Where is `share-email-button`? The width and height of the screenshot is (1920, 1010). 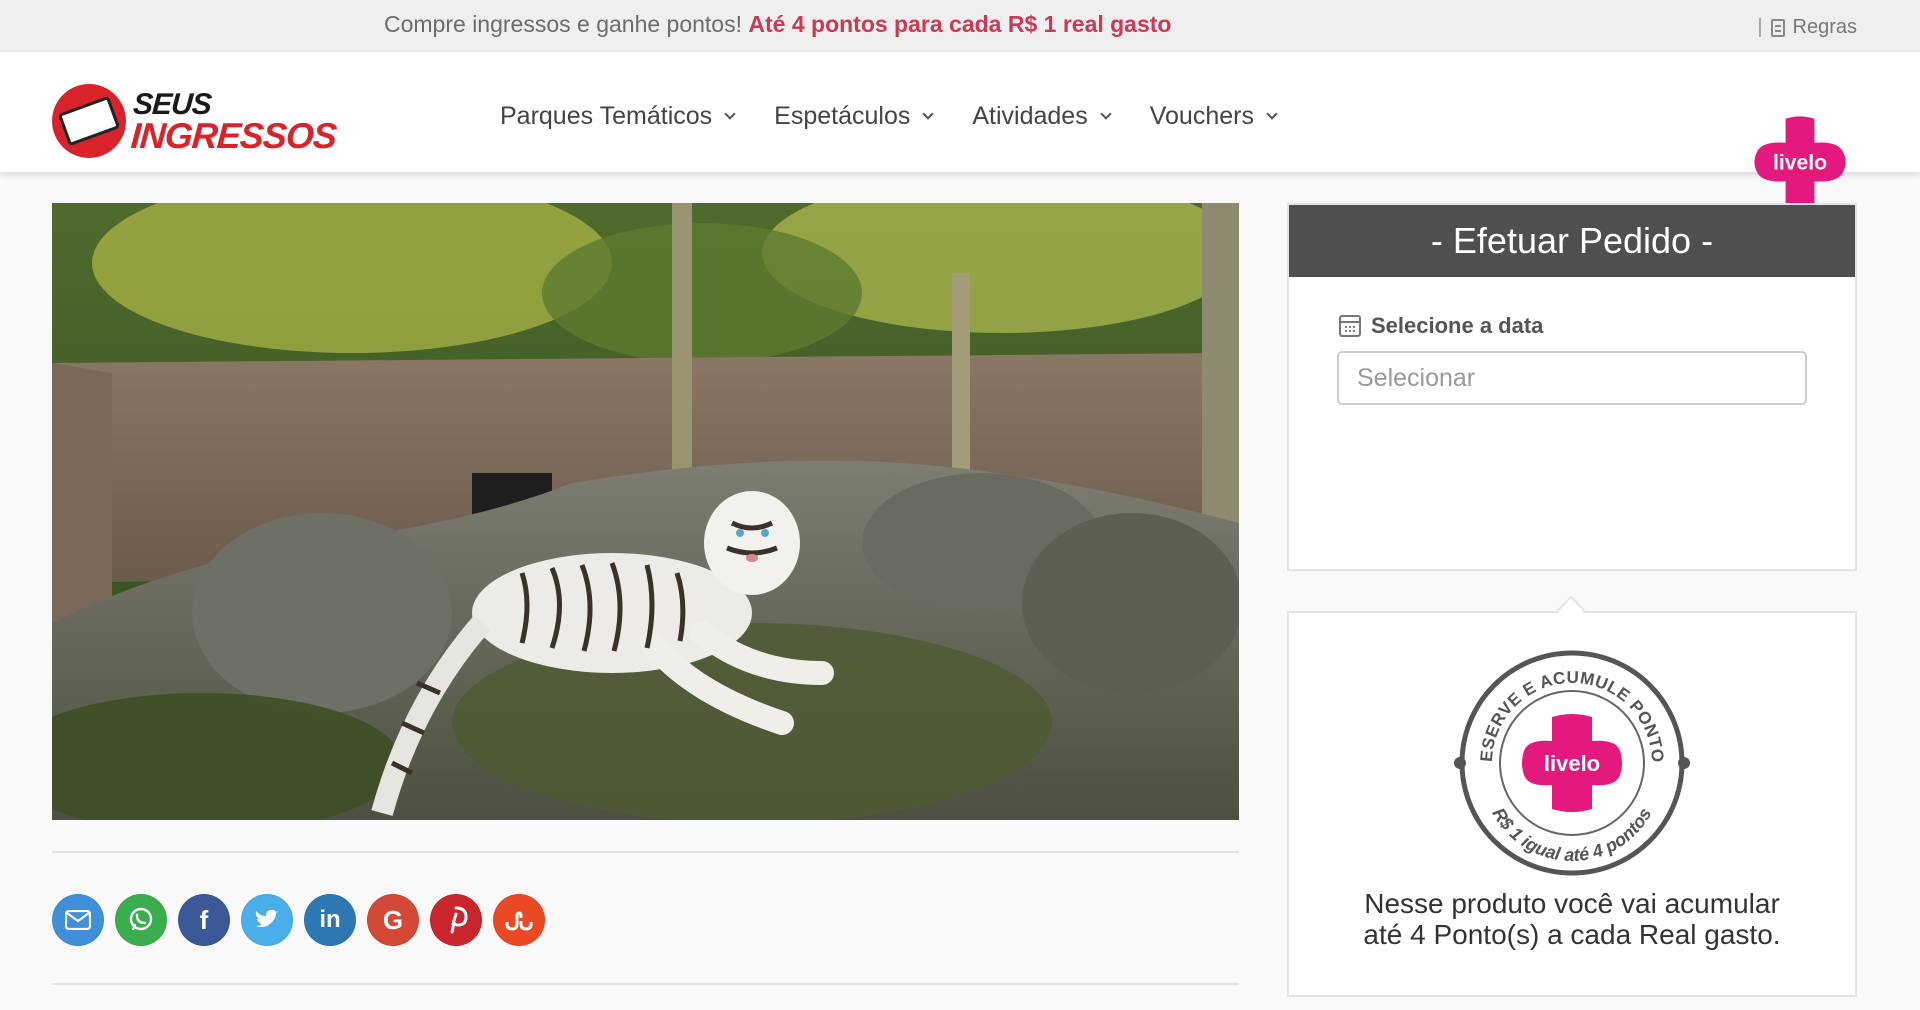 share-email-button is located at coordinates (78, 920).